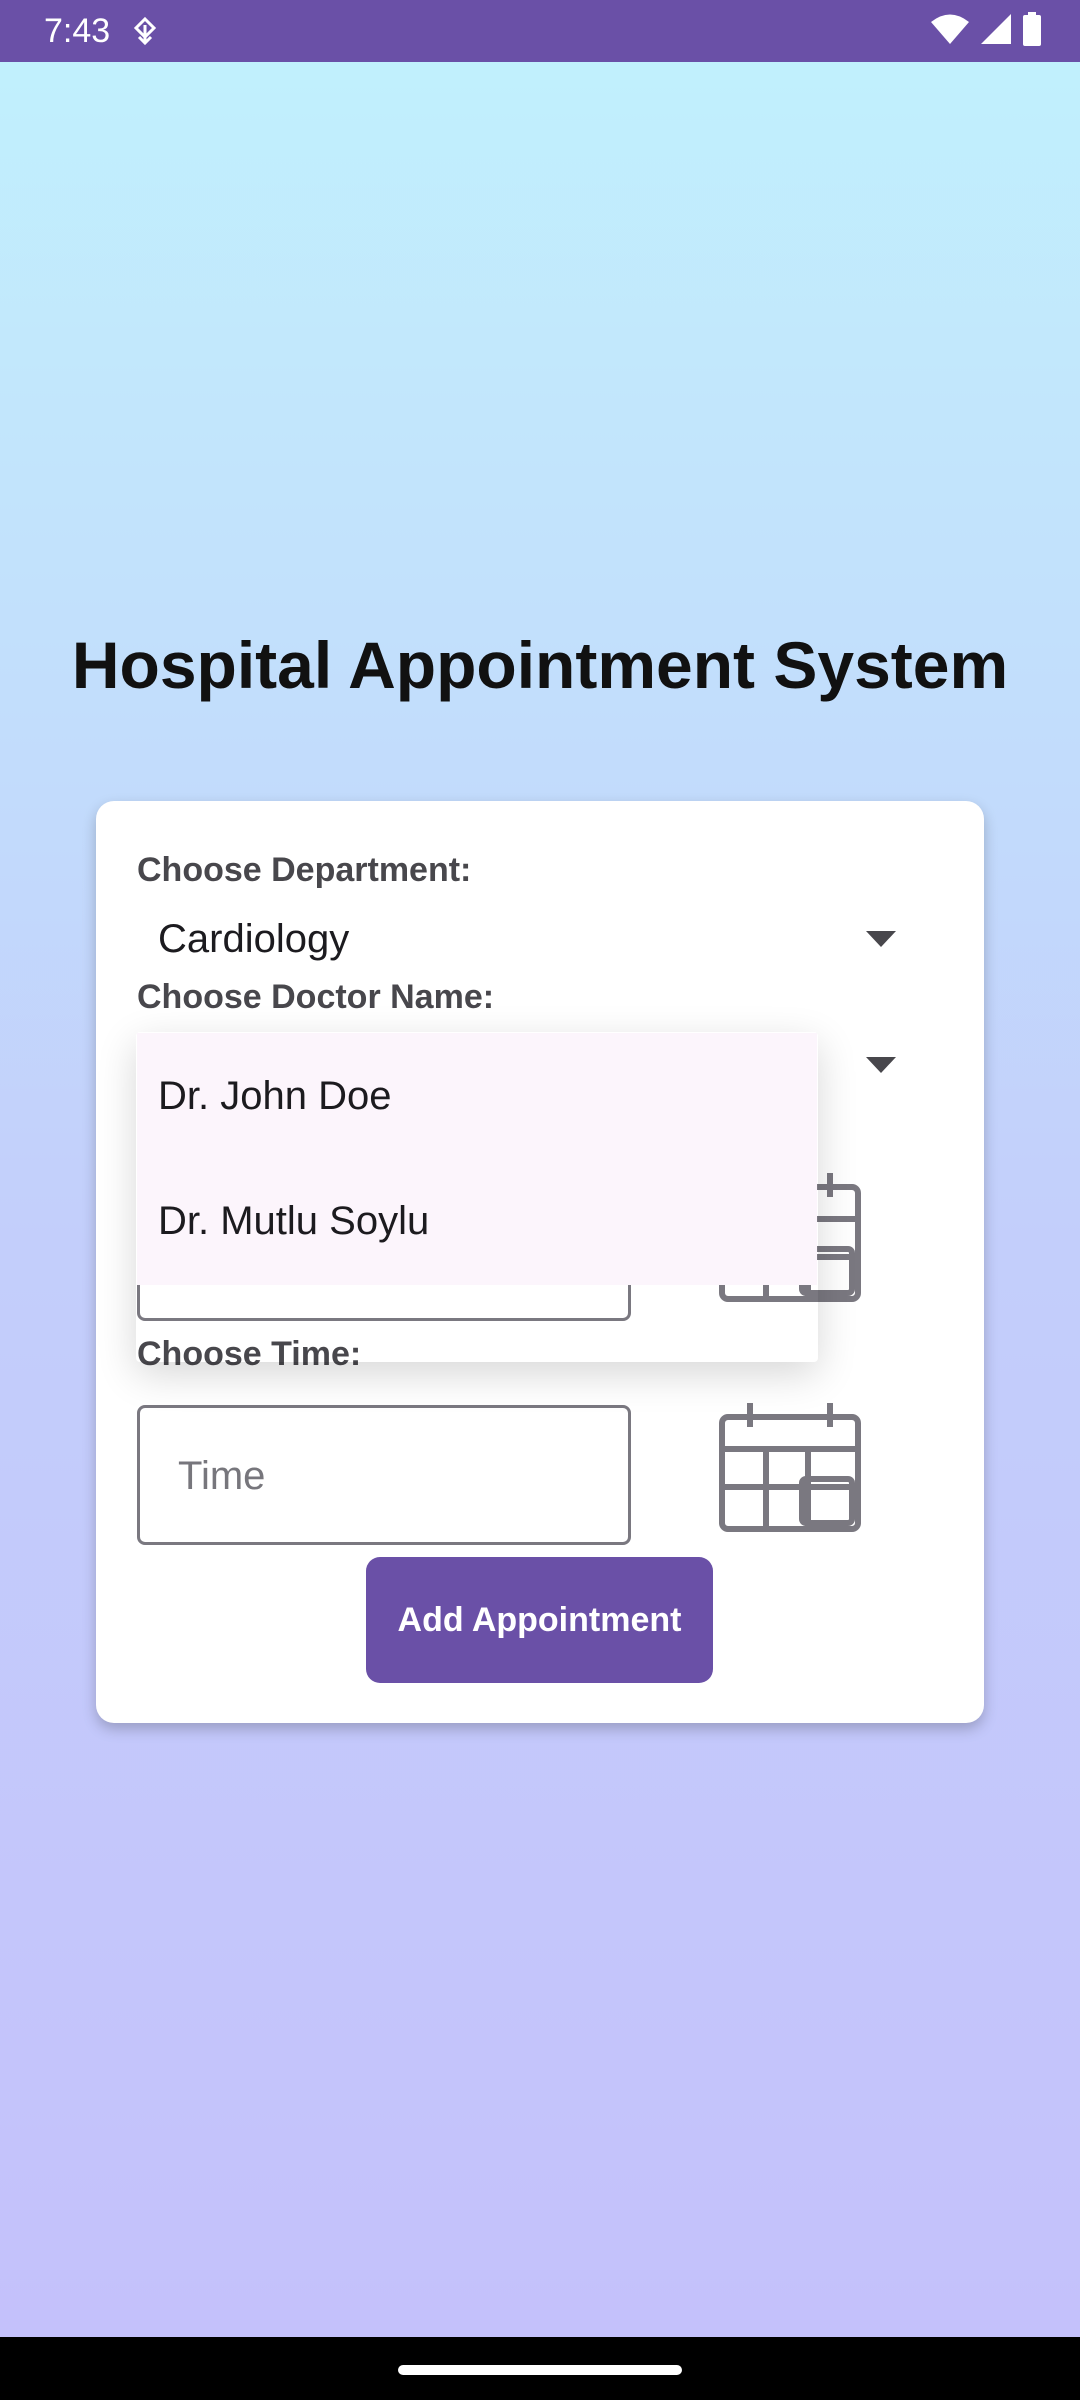 The width and height of the screenshot is (1080, 2400). I want to click on doctor-dropdown-menu: Dr. John Doe Dr. Mutlu Soylu, so click(477, 1159).